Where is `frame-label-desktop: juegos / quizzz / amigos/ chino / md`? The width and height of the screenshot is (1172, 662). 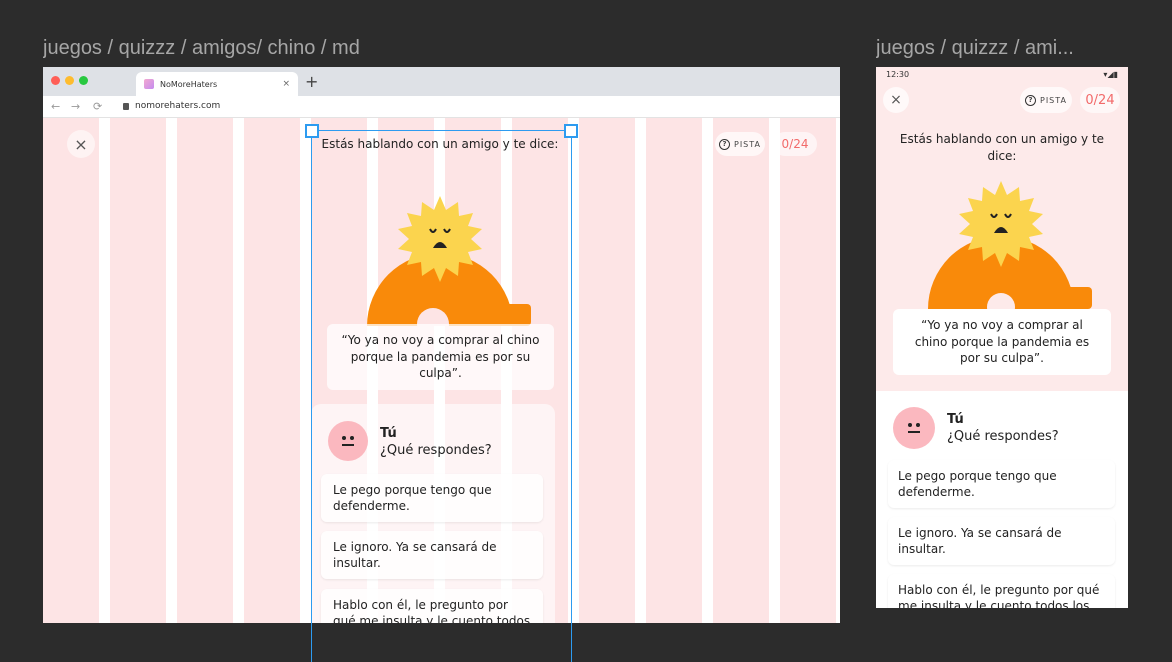 frame-label-desktop: juegos / quizzz / amigos/ chino / md is located at coordinates (201, 48).